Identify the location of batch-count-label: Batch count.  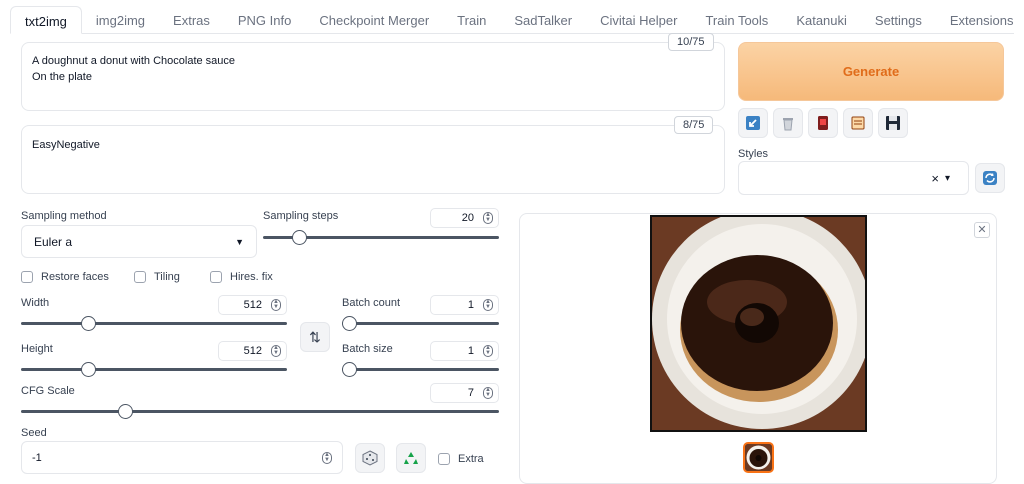
(371, 303).